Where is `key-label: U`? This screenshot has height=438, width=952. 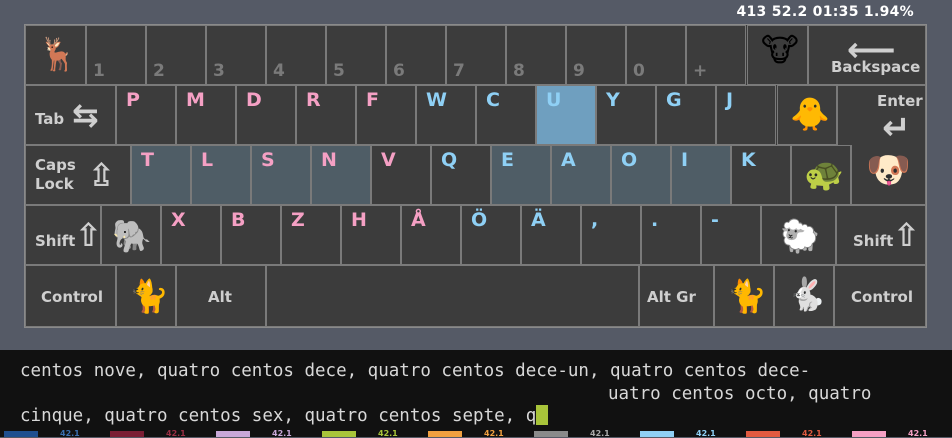
key-label: U is located at coordinates (554, 100).